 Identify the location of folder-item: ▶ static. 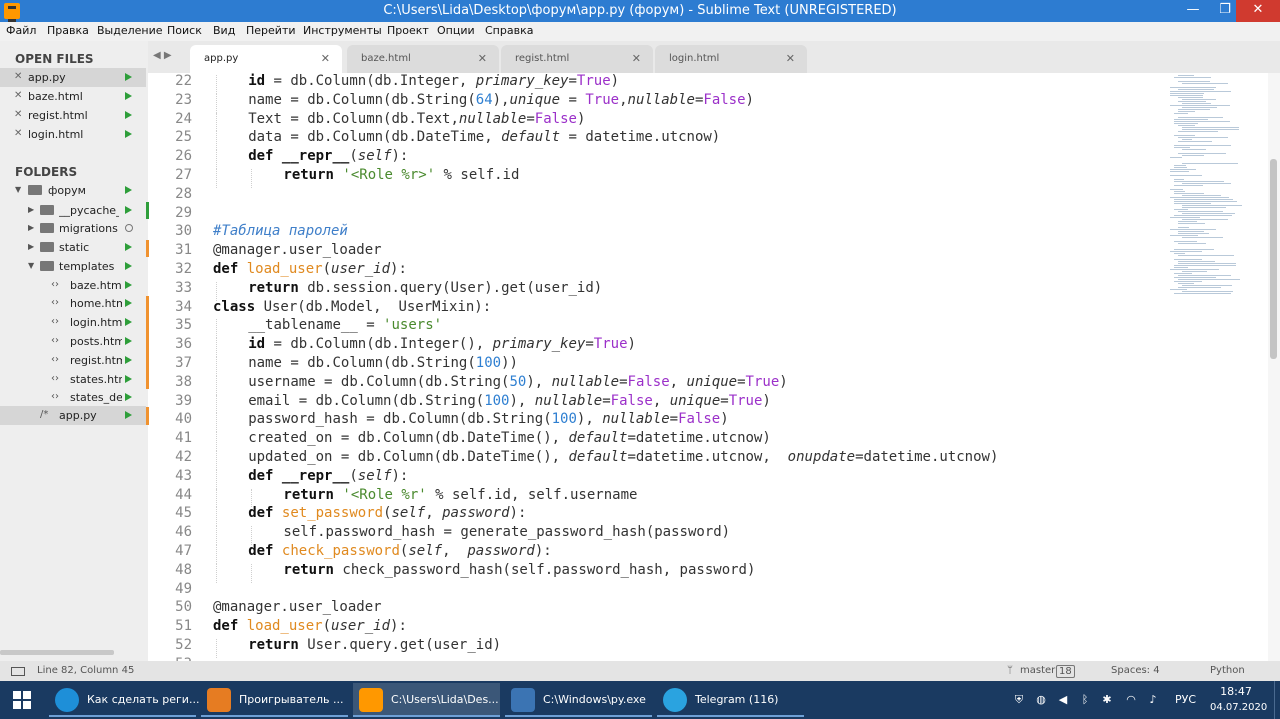
(73, 247).